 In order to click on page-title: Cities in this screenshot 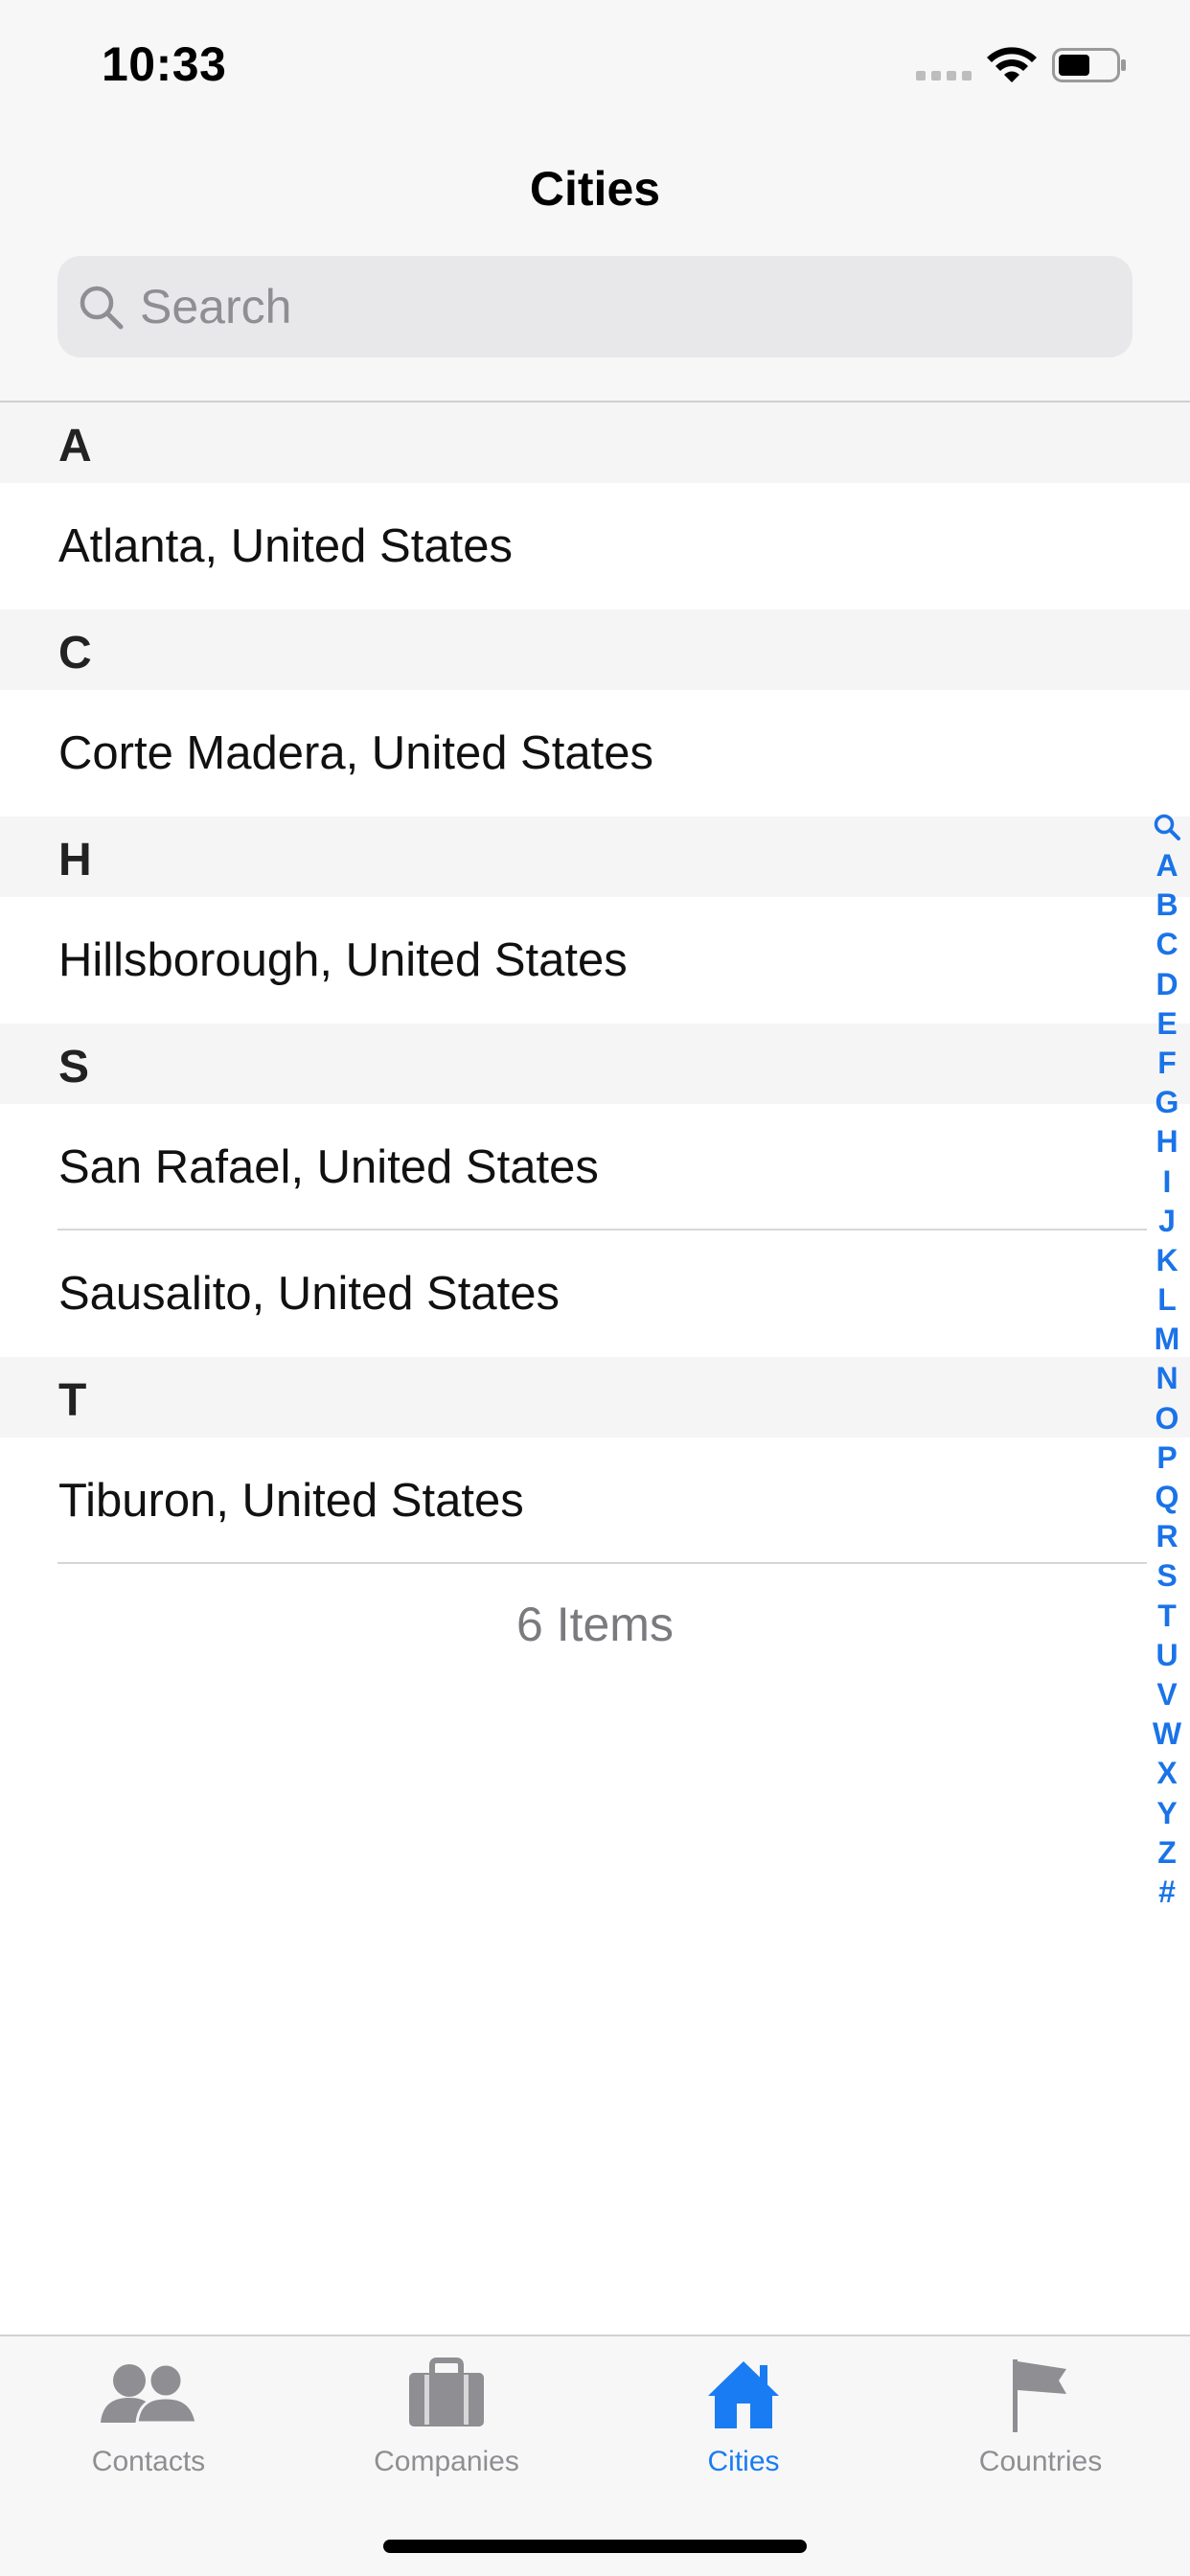, I will do `click(595, 189)`.